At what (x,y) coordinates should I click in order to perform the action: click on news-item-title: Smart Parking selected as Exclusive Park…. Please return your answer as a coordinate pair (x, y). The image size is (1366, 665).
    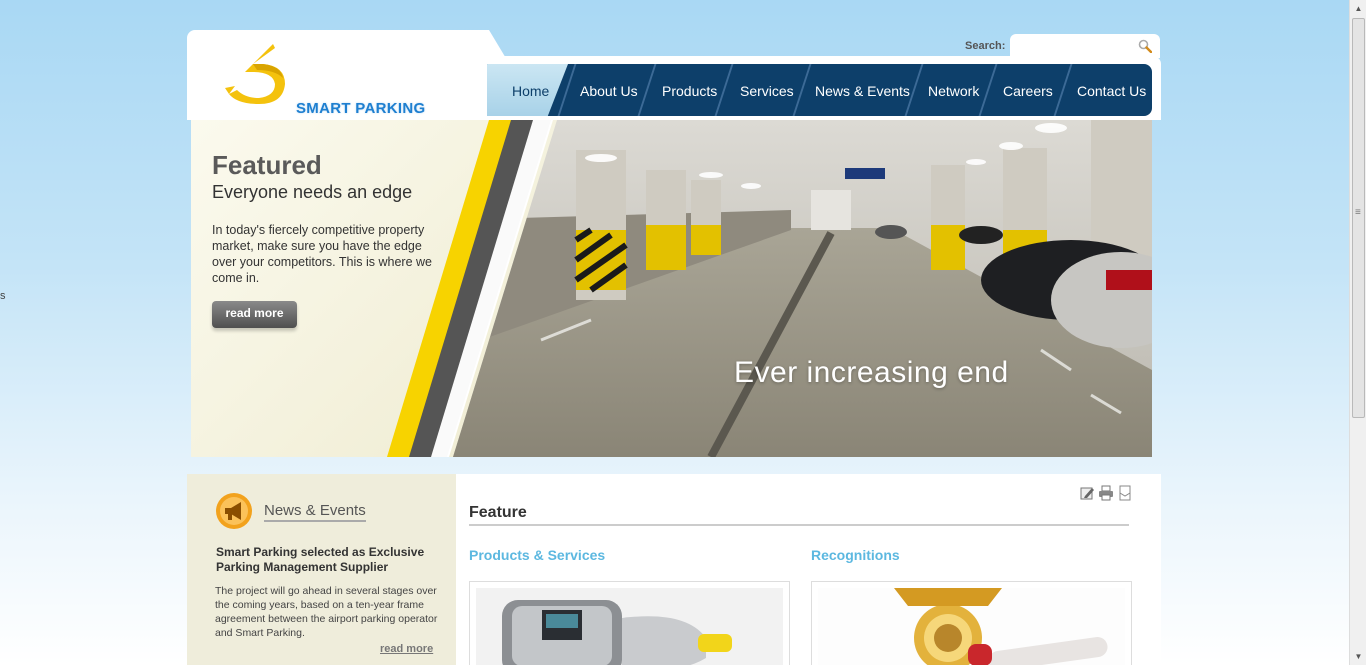
    Looking at the image, I should click on (328, 560).